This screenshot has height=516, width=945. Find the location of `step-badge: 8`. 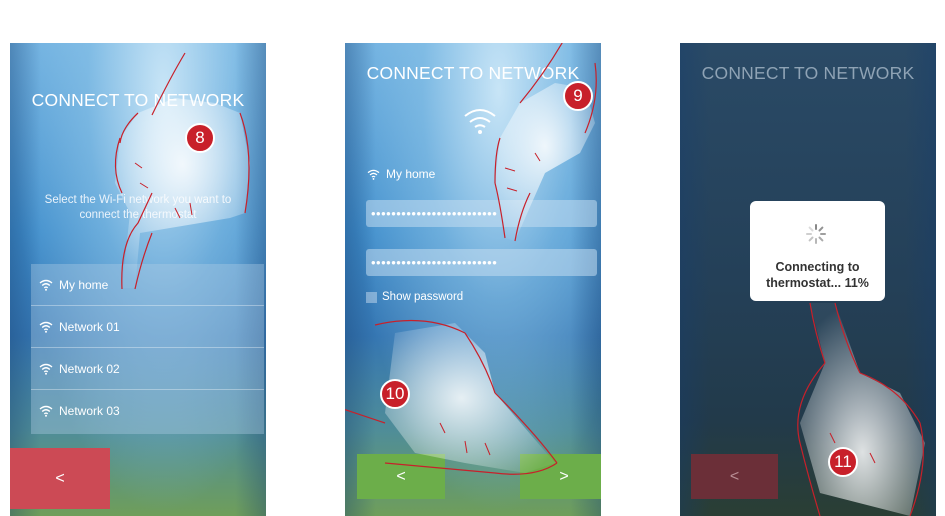

step-badge: 8 is located at coordinates (200, 138).